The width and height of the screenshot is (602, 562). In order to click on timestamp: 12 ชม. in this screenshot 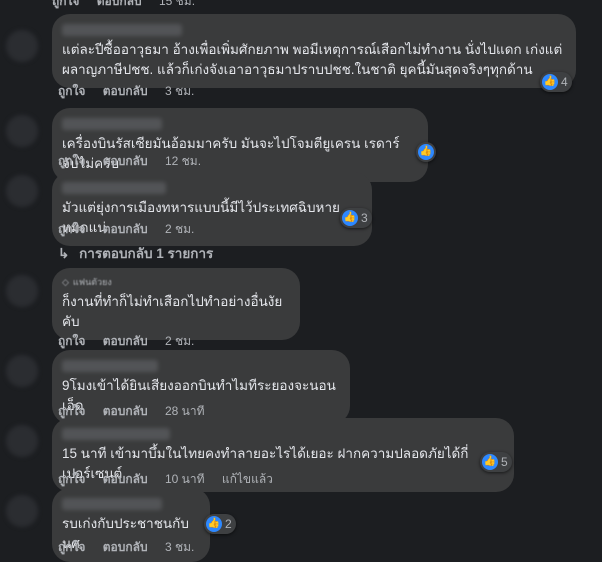, I will do `click(183, 161)`.